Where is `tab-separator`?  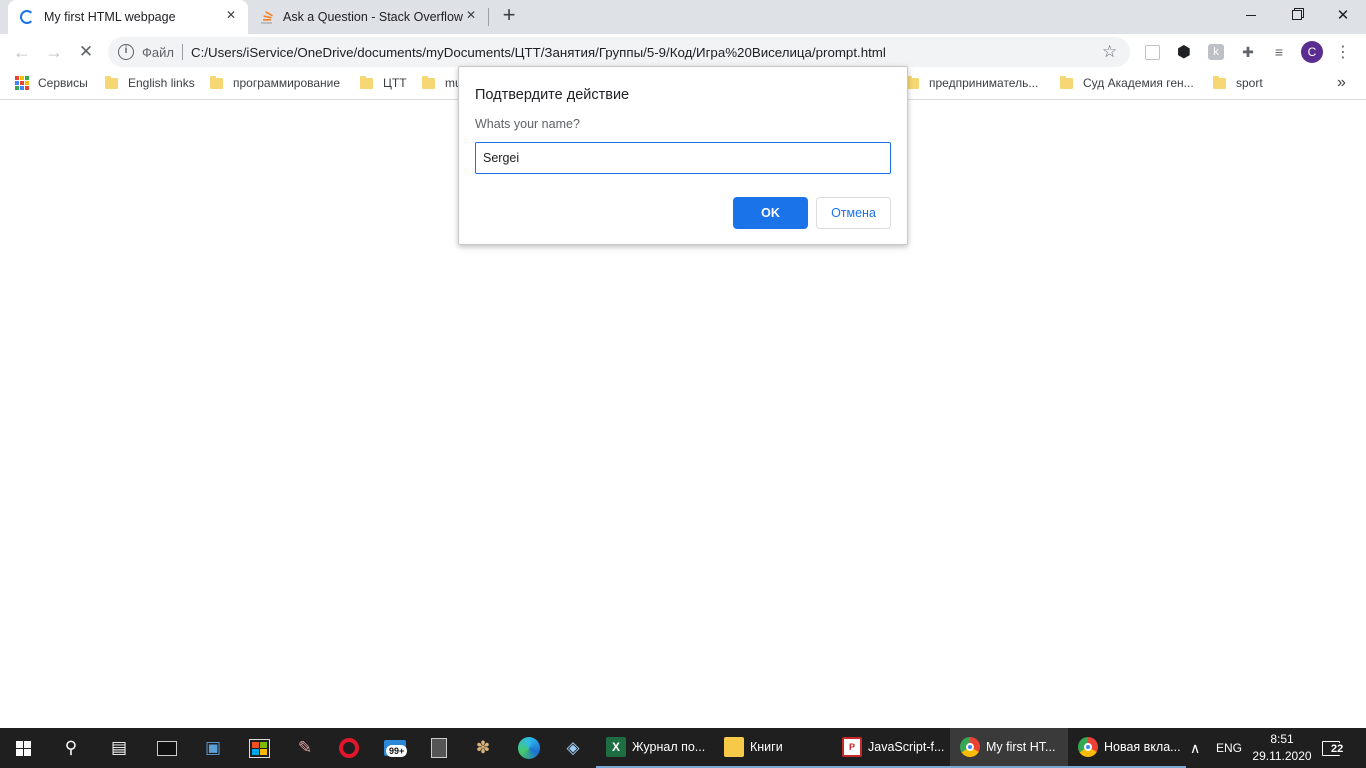
tab-separator is located at coordinates (488, 17).